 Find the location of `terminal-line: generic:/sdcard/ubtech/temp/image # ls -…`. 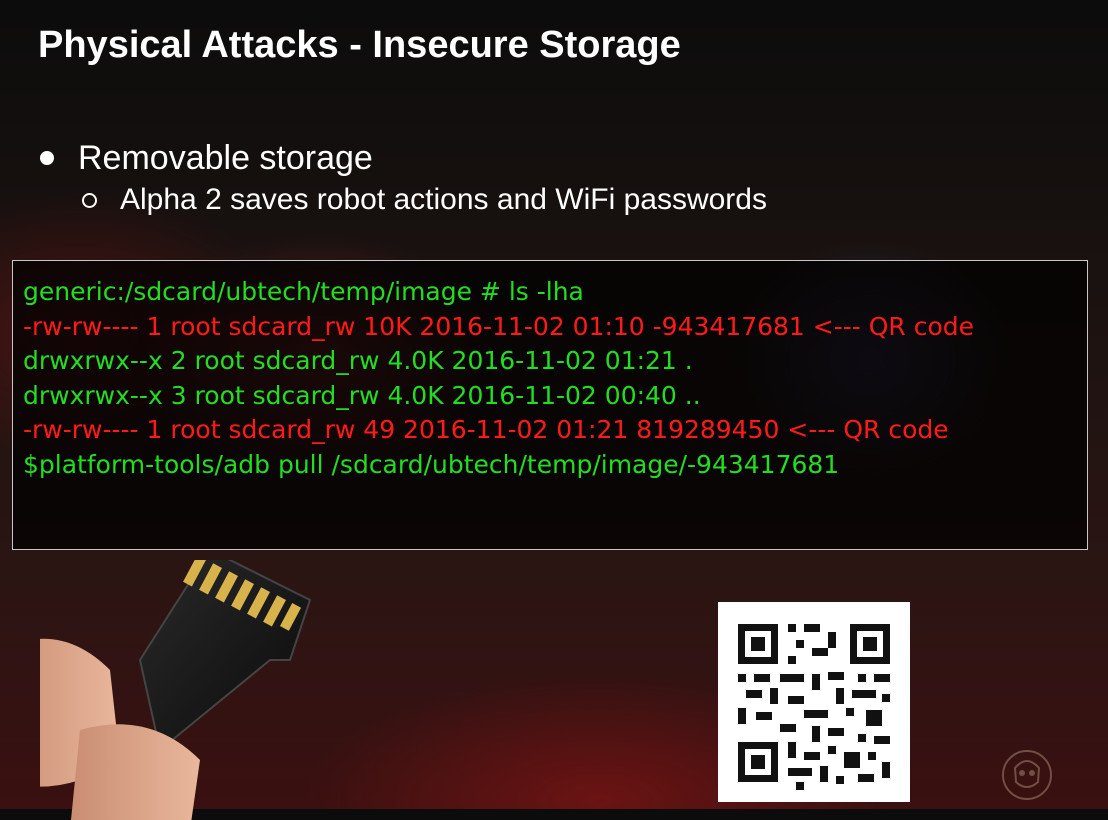

terminal-line: generic:/sdcard/ubtech/temp/image # ls -… is located at coordinates (303, 291).